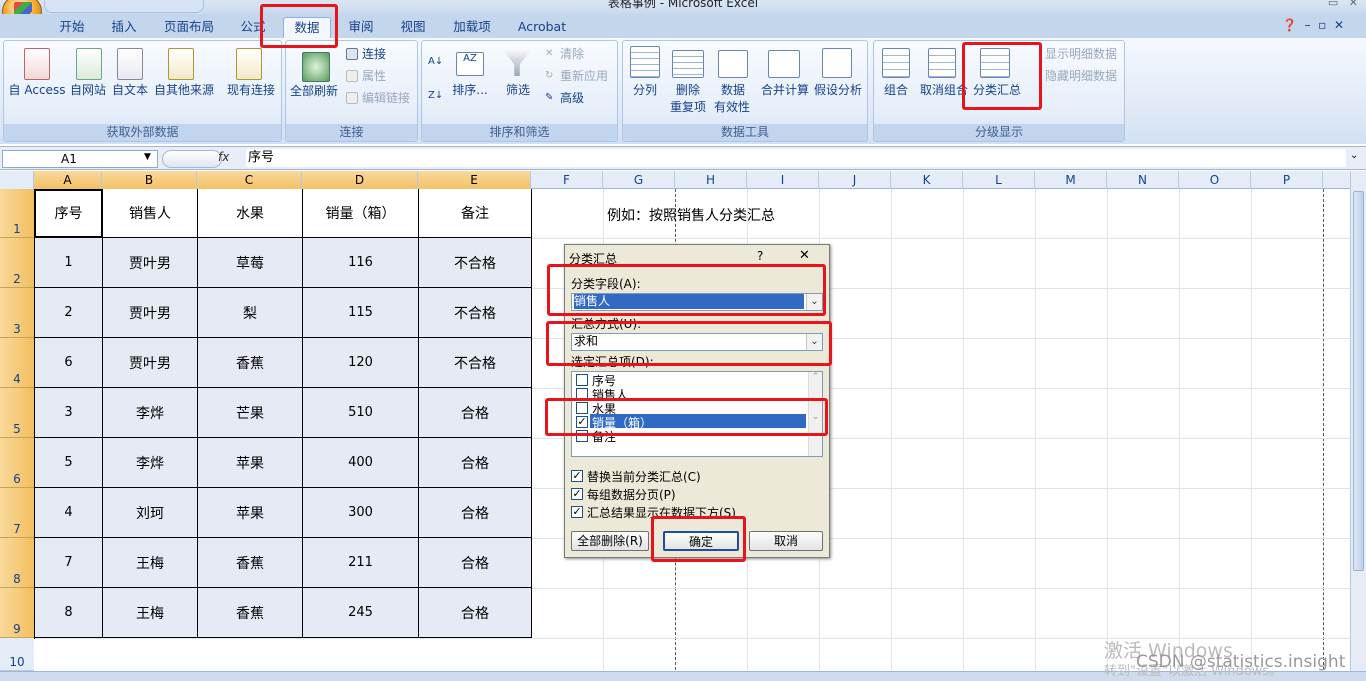  Describe the element at coordinates (896, 90) in the screenshot. I see `group-button: 组合` at that location.